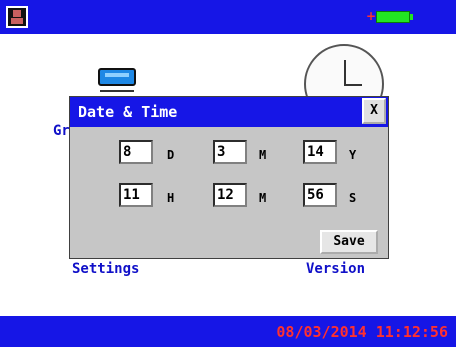  Describe the element at coordinates (362, 332) in the screenshot. I see `clock-readout: 08/03/2014 11:12:56` at that location.